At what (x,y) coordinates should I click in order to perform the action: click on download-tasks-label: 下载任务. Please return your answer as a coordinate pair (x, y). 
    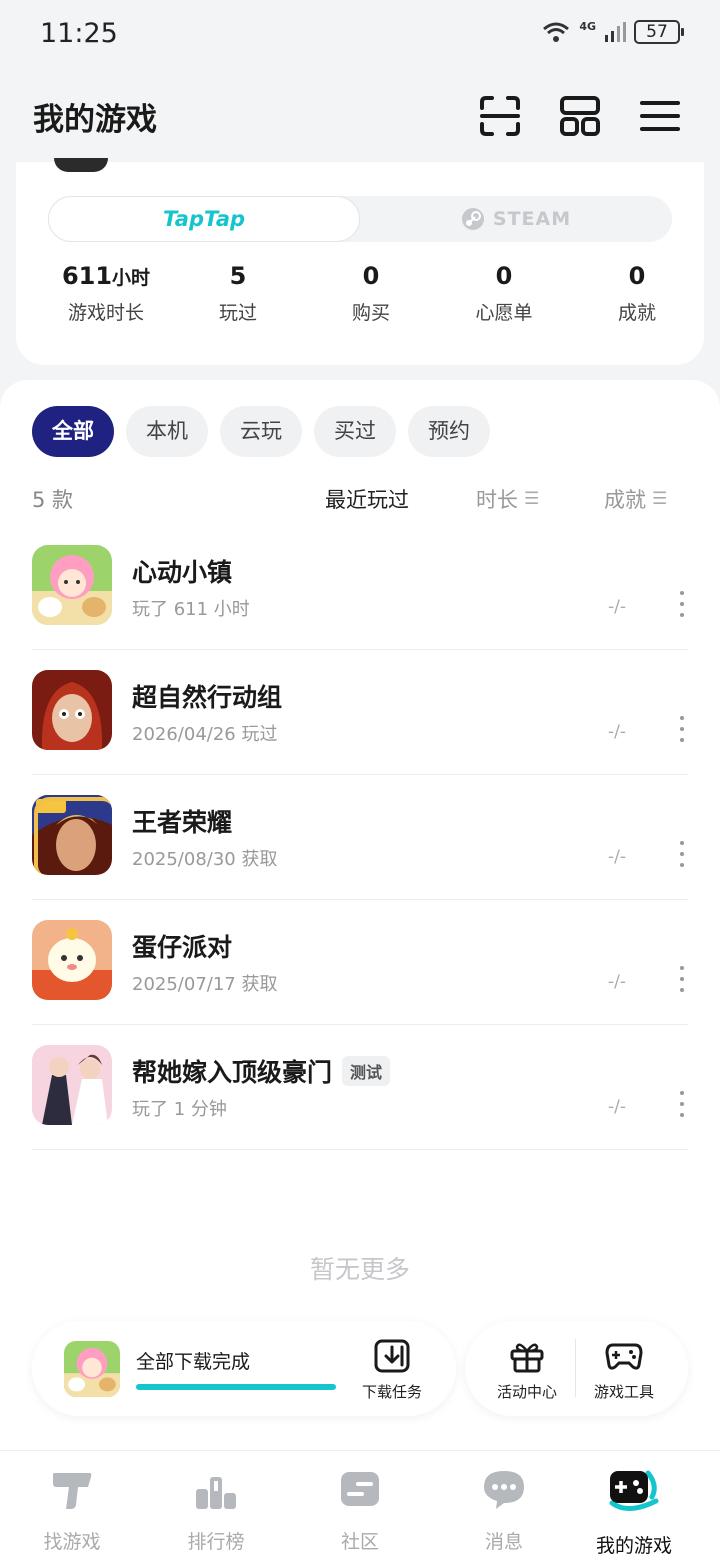
    Looking at the image, I should click on (391, 1392).